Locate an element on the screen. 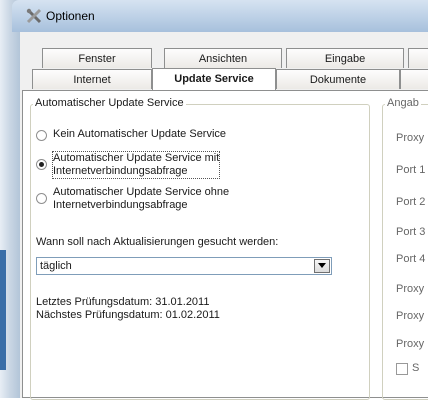 The height and width of the screenshot is (400, 428). tab-update-service-label: Update Service is located at coordinates (214, 79).